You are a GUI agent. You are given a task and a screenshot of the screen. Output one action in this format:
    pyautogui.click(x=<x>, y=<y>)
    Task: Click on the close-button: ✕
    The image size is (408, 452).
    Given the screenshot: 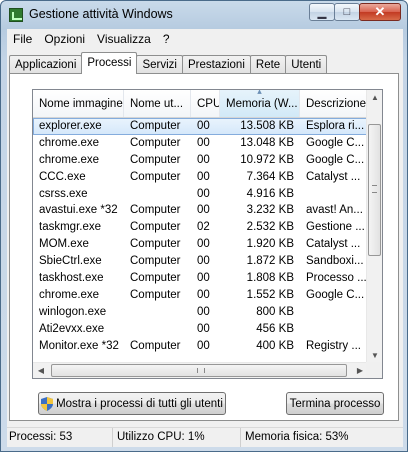 What is the action you would take?
    pyautogui.click(x=380, y=12)
    